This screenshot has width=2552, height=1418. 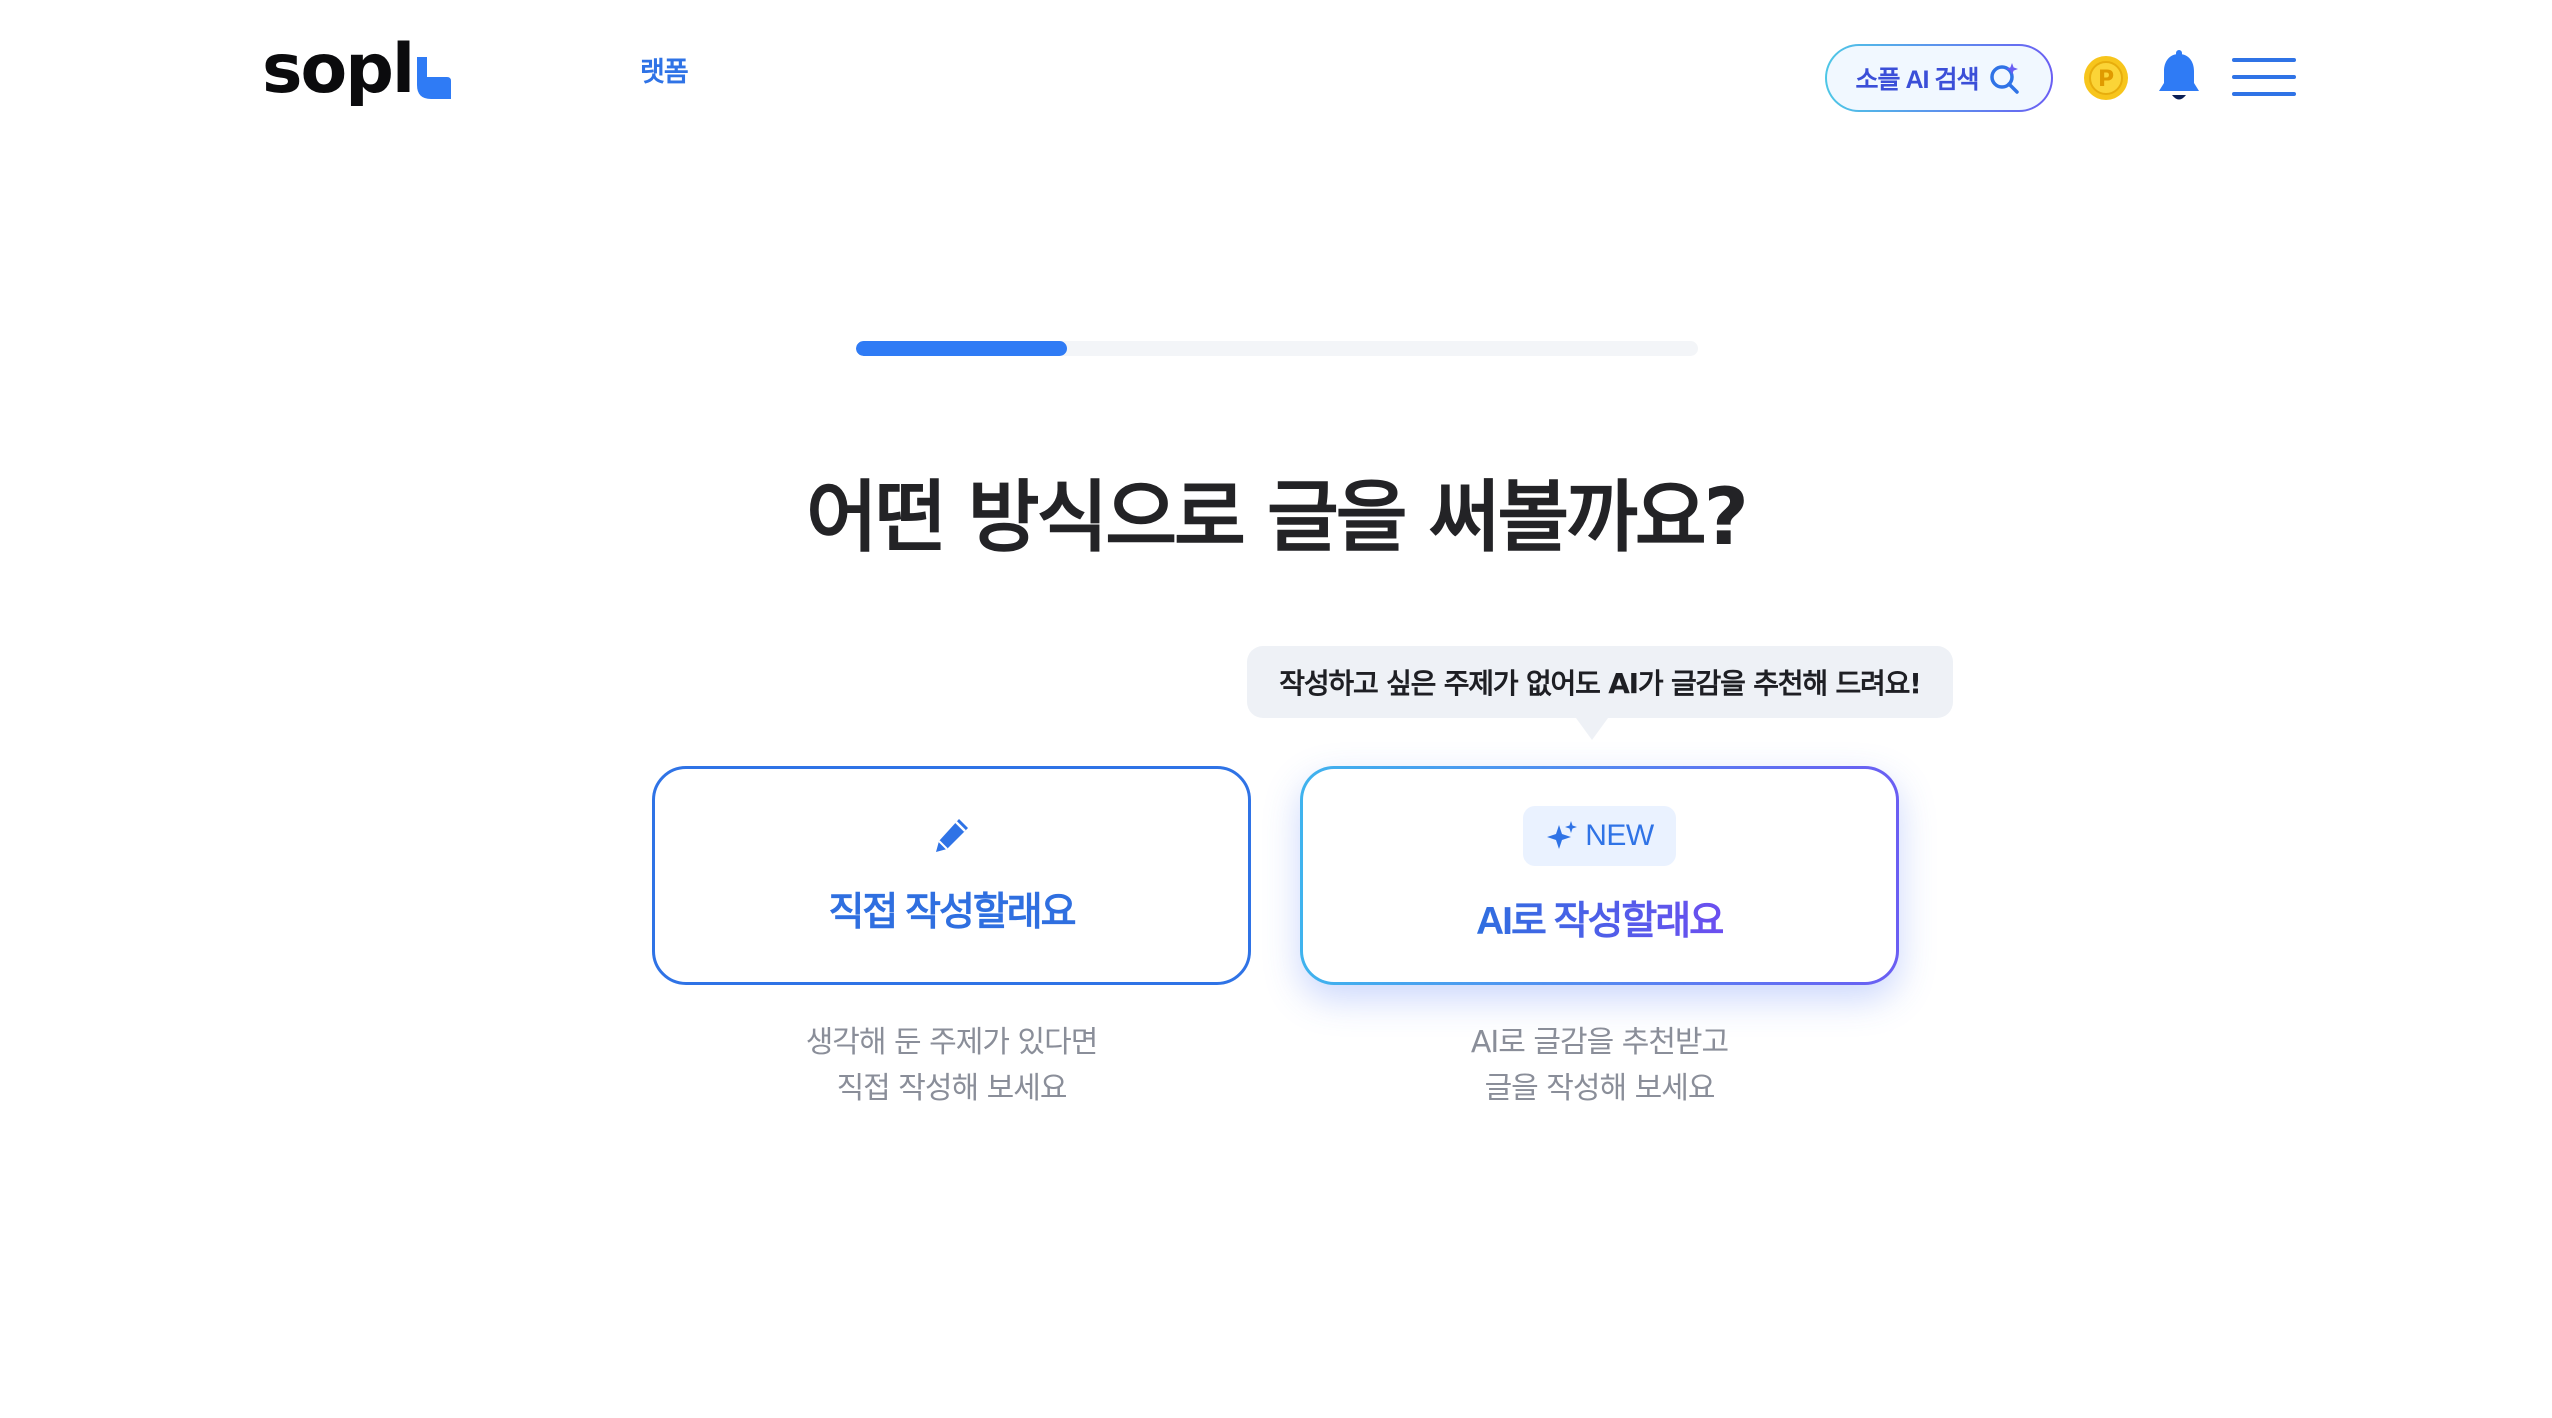 I want to click on point-coin-label: P, so click(x=2106, y=79).